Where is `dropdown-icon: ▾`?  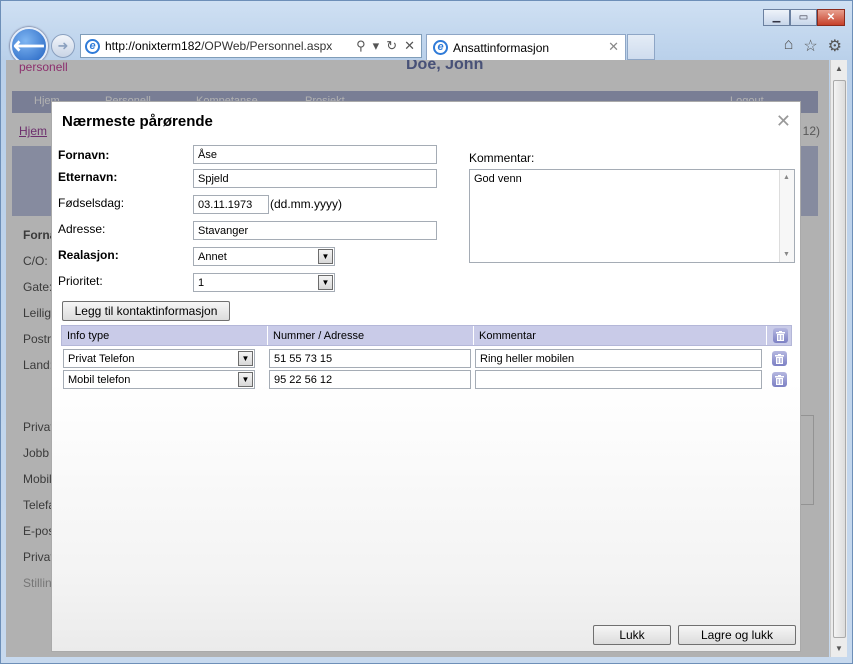
dropdown-icon: ▾ is located at coordinates (376, 46).